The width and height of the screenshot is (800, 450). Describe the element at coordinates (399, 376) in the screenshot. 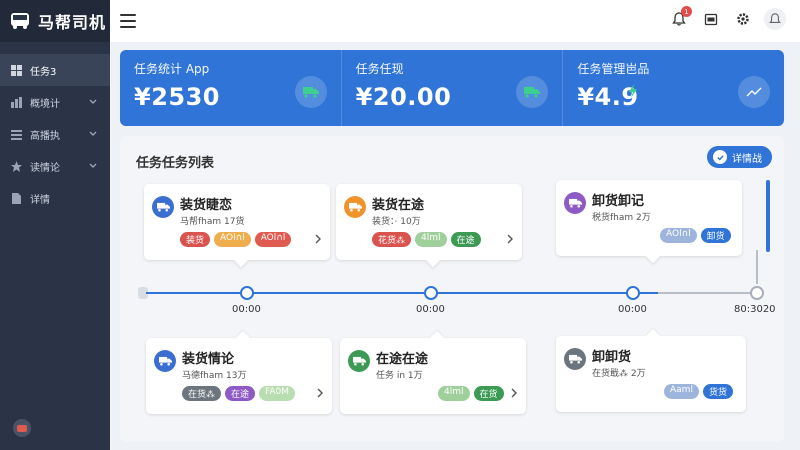

I see `task-card-subtitle: 任务 in 1万` at that location.